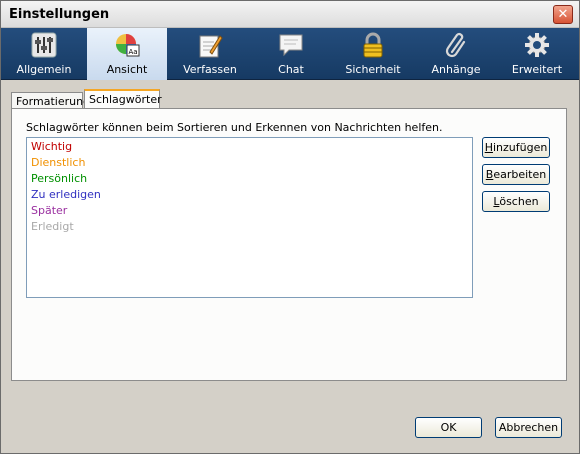 Image resolution: width=580 pixels, height=454 pixels. I want to click on toolbar-label: Anhänge, so click(456, 69).